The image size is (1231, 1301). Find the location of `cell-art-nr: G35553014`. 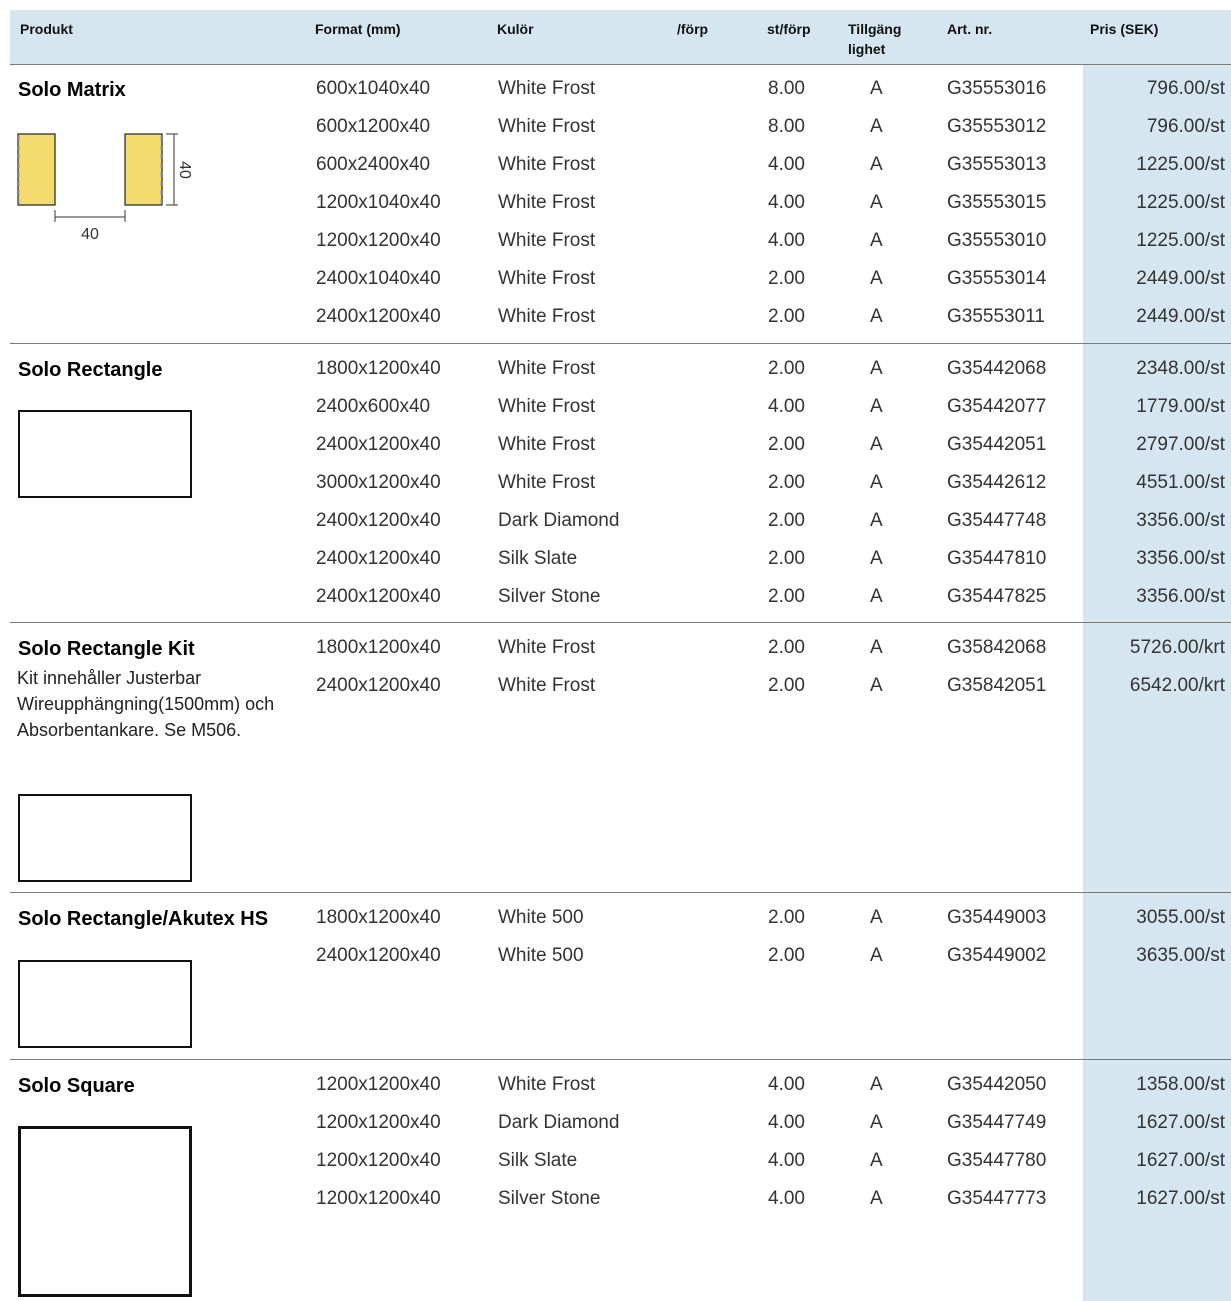

cell-art-nr: G35553014 is located at coordinates (997, 278).